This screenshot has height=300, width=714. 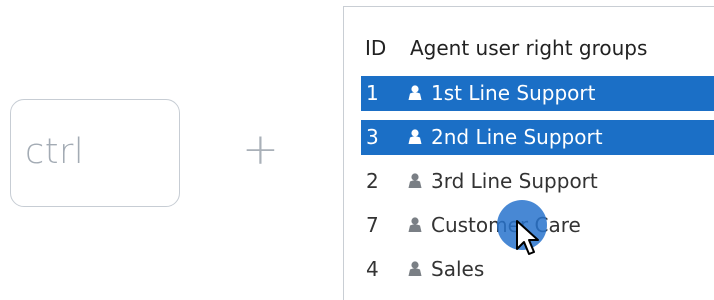 I want to click on column-header-name: Agent user right groups, so click(x=529, y=48).